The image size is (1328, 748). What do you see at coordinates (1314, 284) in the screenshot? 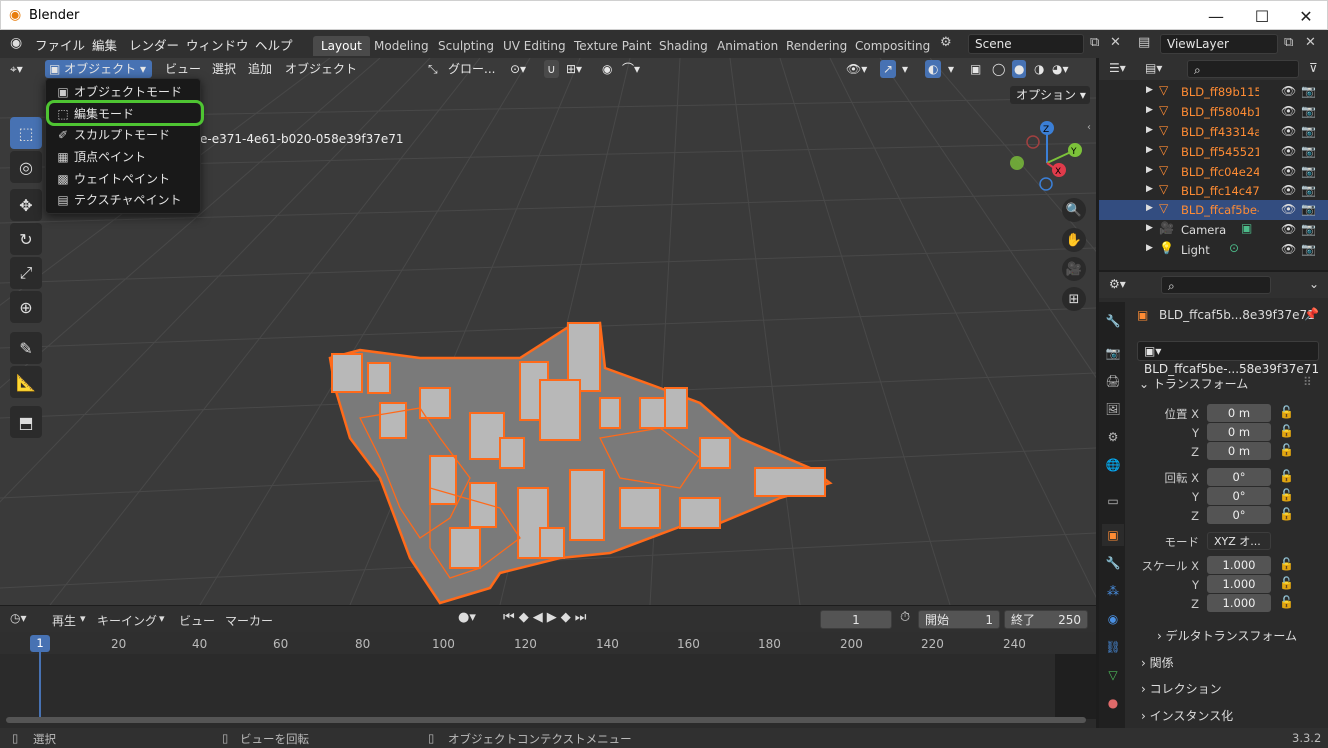
I see `chevron-down-icon: ⌄` at bounding box center [1314, 284].